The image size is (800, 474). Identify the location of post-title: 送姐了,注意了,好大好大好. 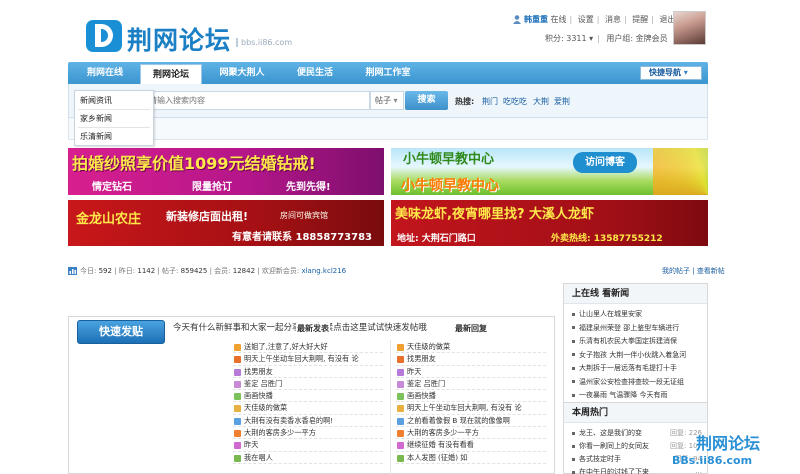
(286, 346).